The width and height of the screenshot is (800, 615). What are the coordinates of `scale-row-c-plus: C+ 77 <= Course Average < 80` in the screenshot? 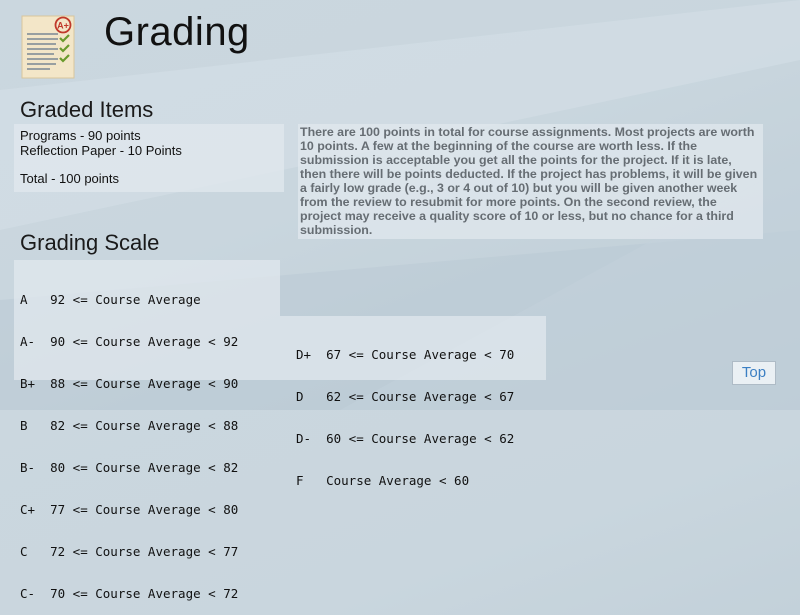 It's located at (129, 509).